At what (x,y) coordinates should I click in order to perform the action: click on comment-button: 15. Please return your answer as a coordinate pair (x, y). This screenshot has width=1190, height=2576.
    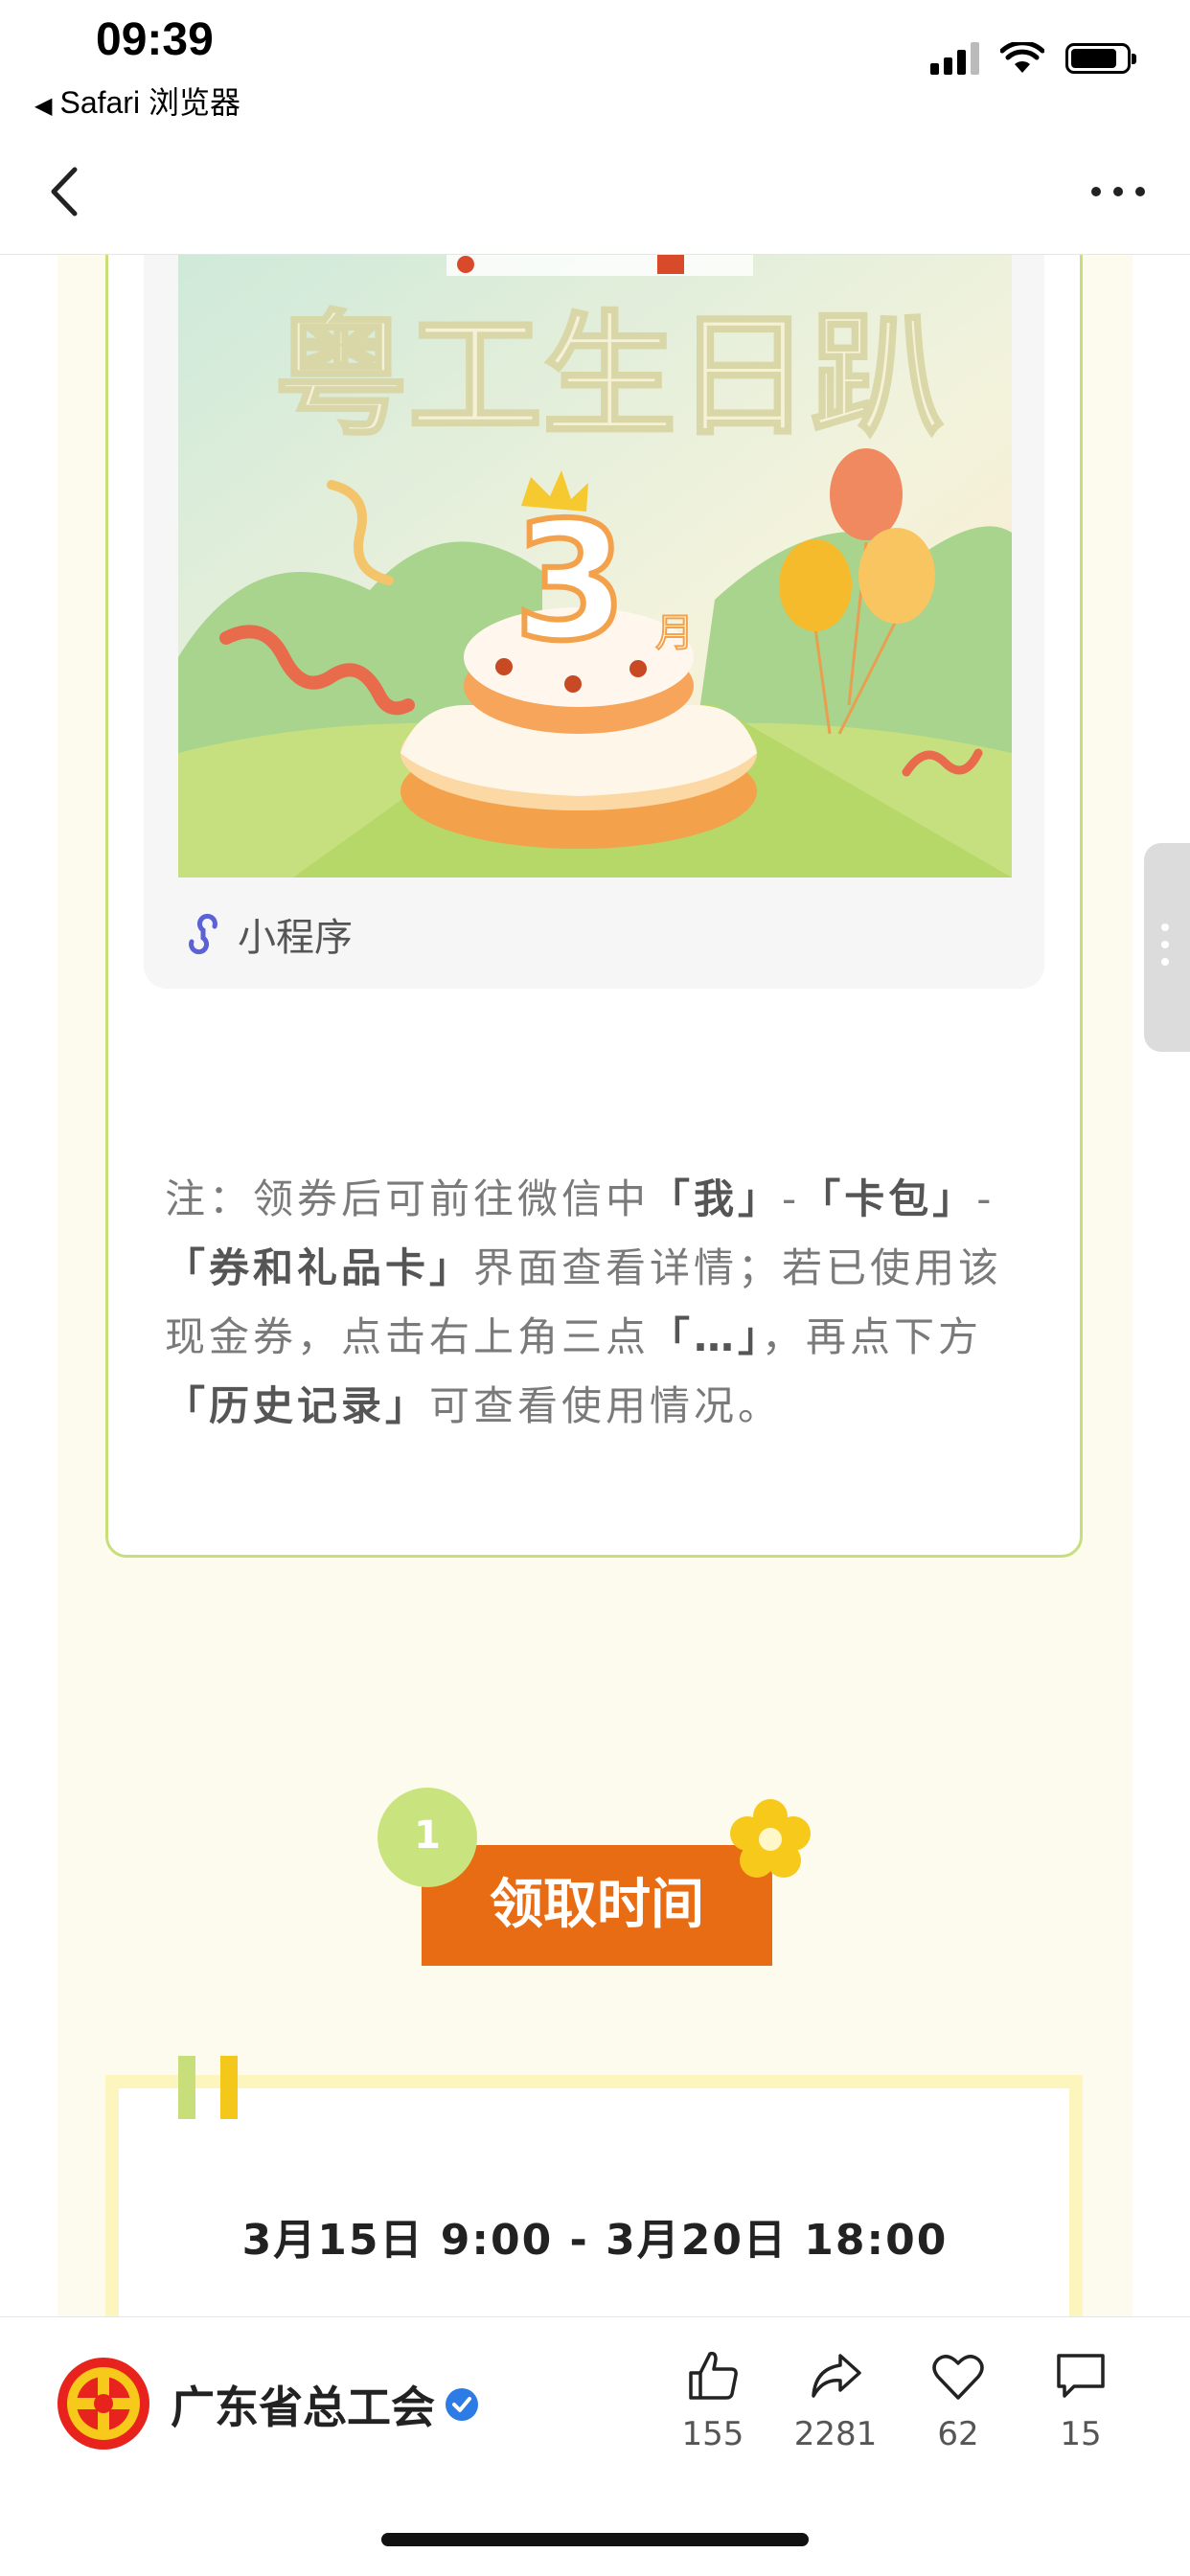
    Looking at the image, I should click on (1080, 2399).